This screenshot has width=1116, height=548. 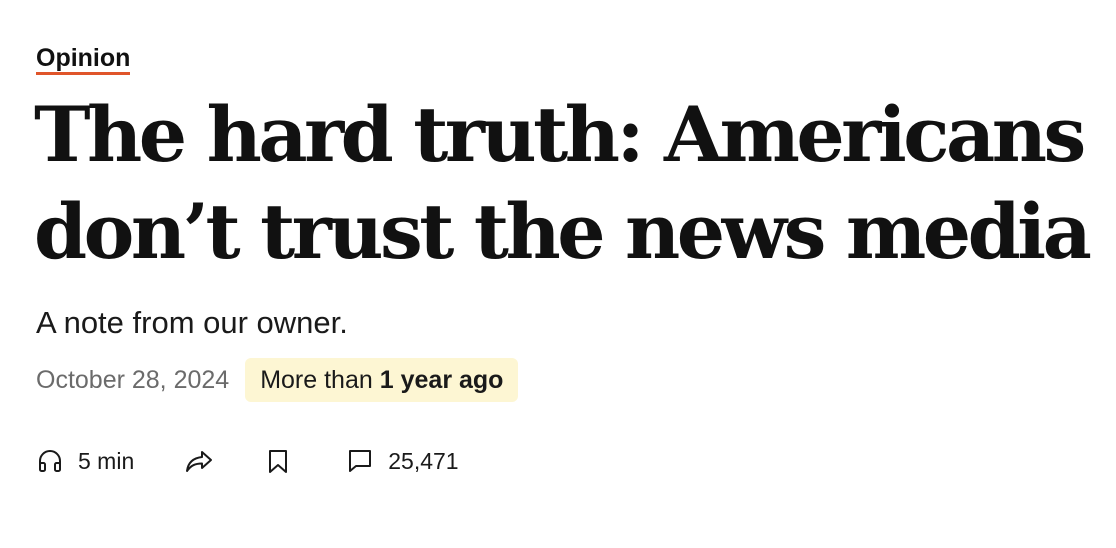 I want to click on age-badge-emphasis: 1 year ago, so click(x=441, y=379).